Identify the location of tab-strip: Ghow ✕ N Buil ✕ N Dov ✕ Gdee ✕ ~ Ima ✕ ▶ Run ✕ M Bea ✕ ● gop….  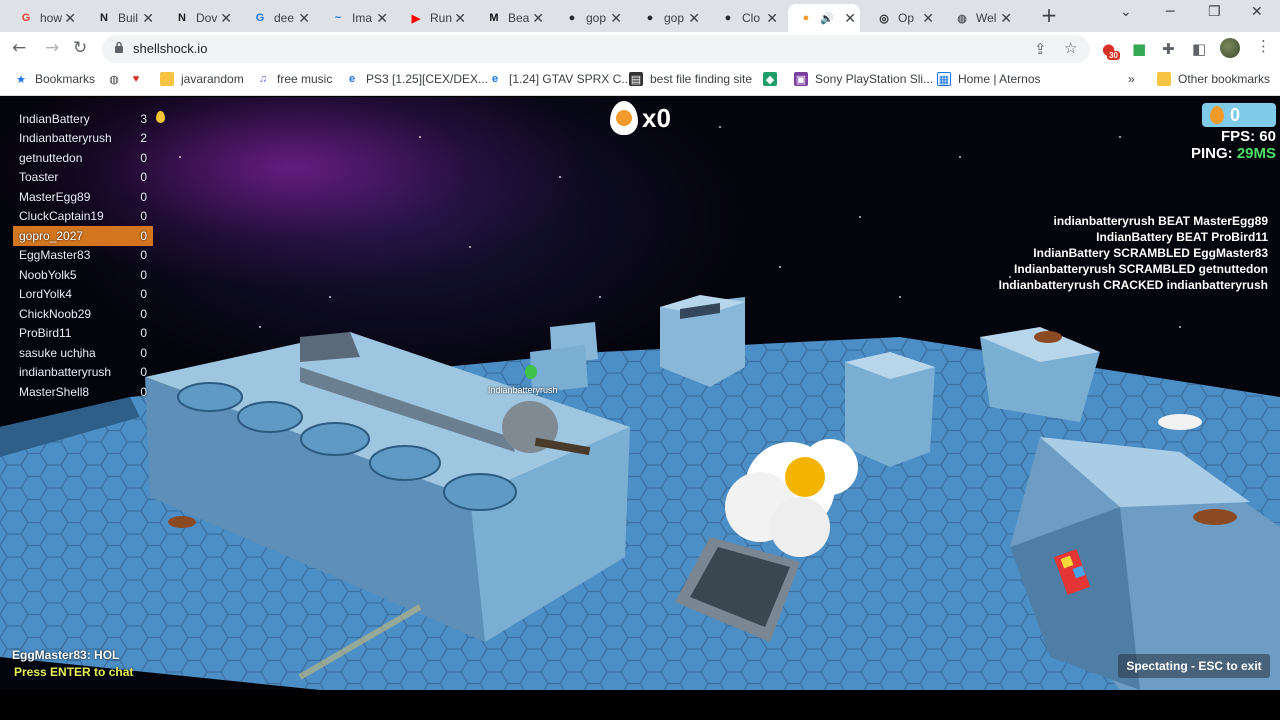
(640, 16).